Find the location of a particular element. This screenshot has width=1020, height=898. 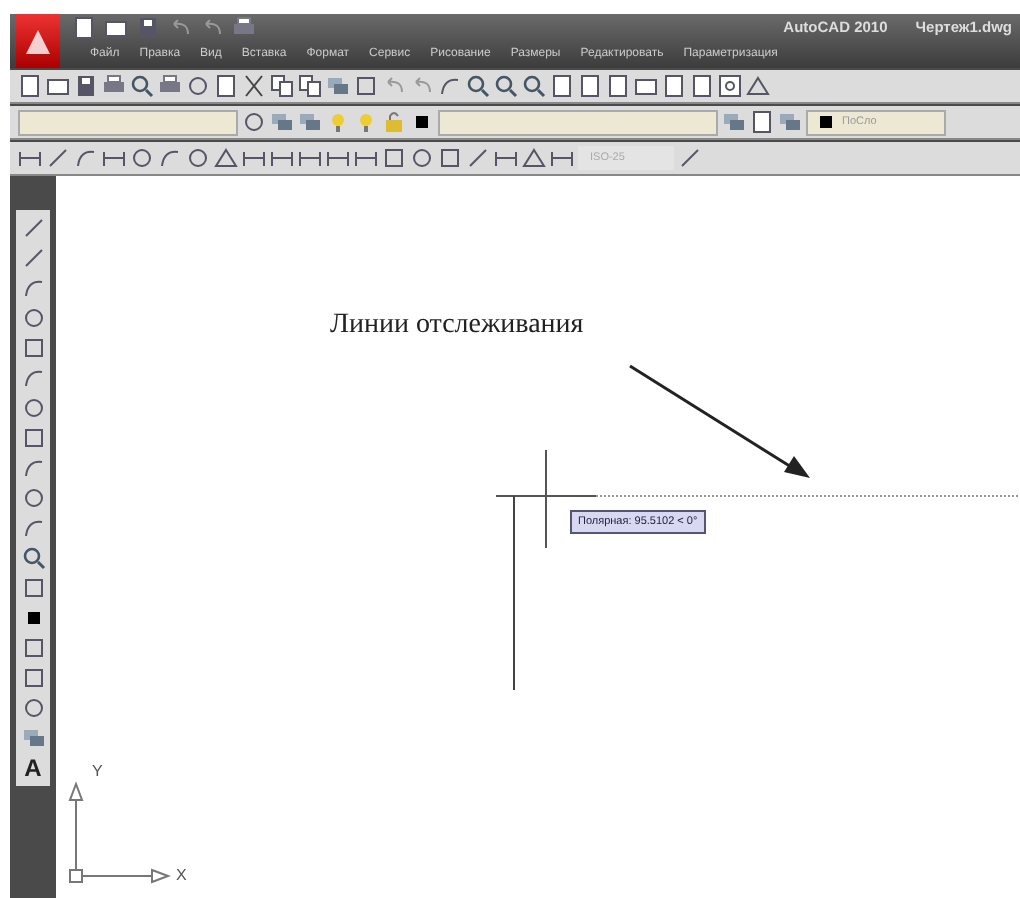

ucs-icon is located at coordinates (119, 832).